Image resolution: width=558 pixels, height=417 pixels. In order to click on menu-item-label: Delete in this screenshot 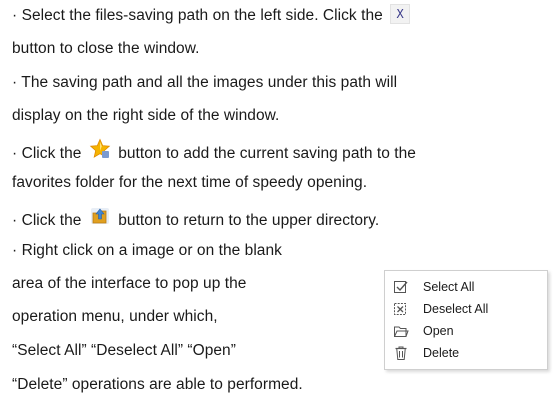, I will do `click(441, 353)`.